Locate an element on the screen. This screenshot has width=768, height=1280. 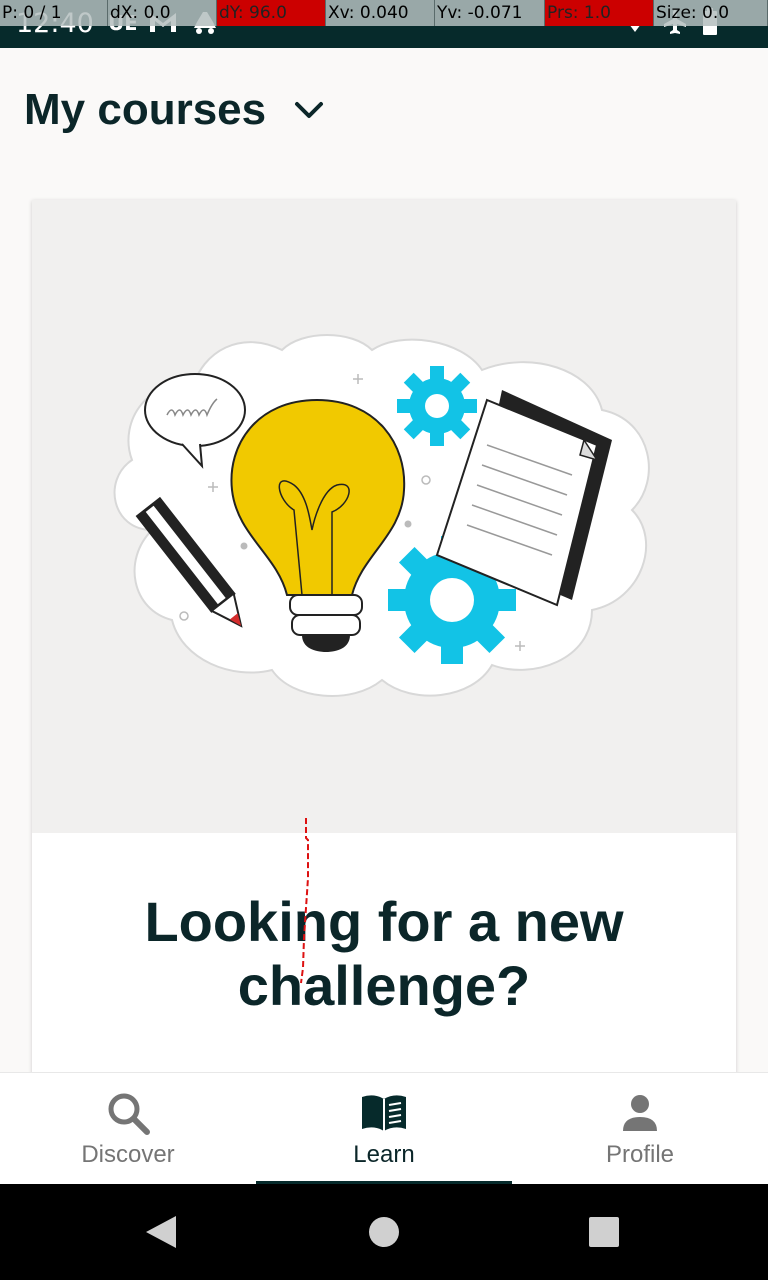
small-gear-icon is located at coordinates (437, 406).